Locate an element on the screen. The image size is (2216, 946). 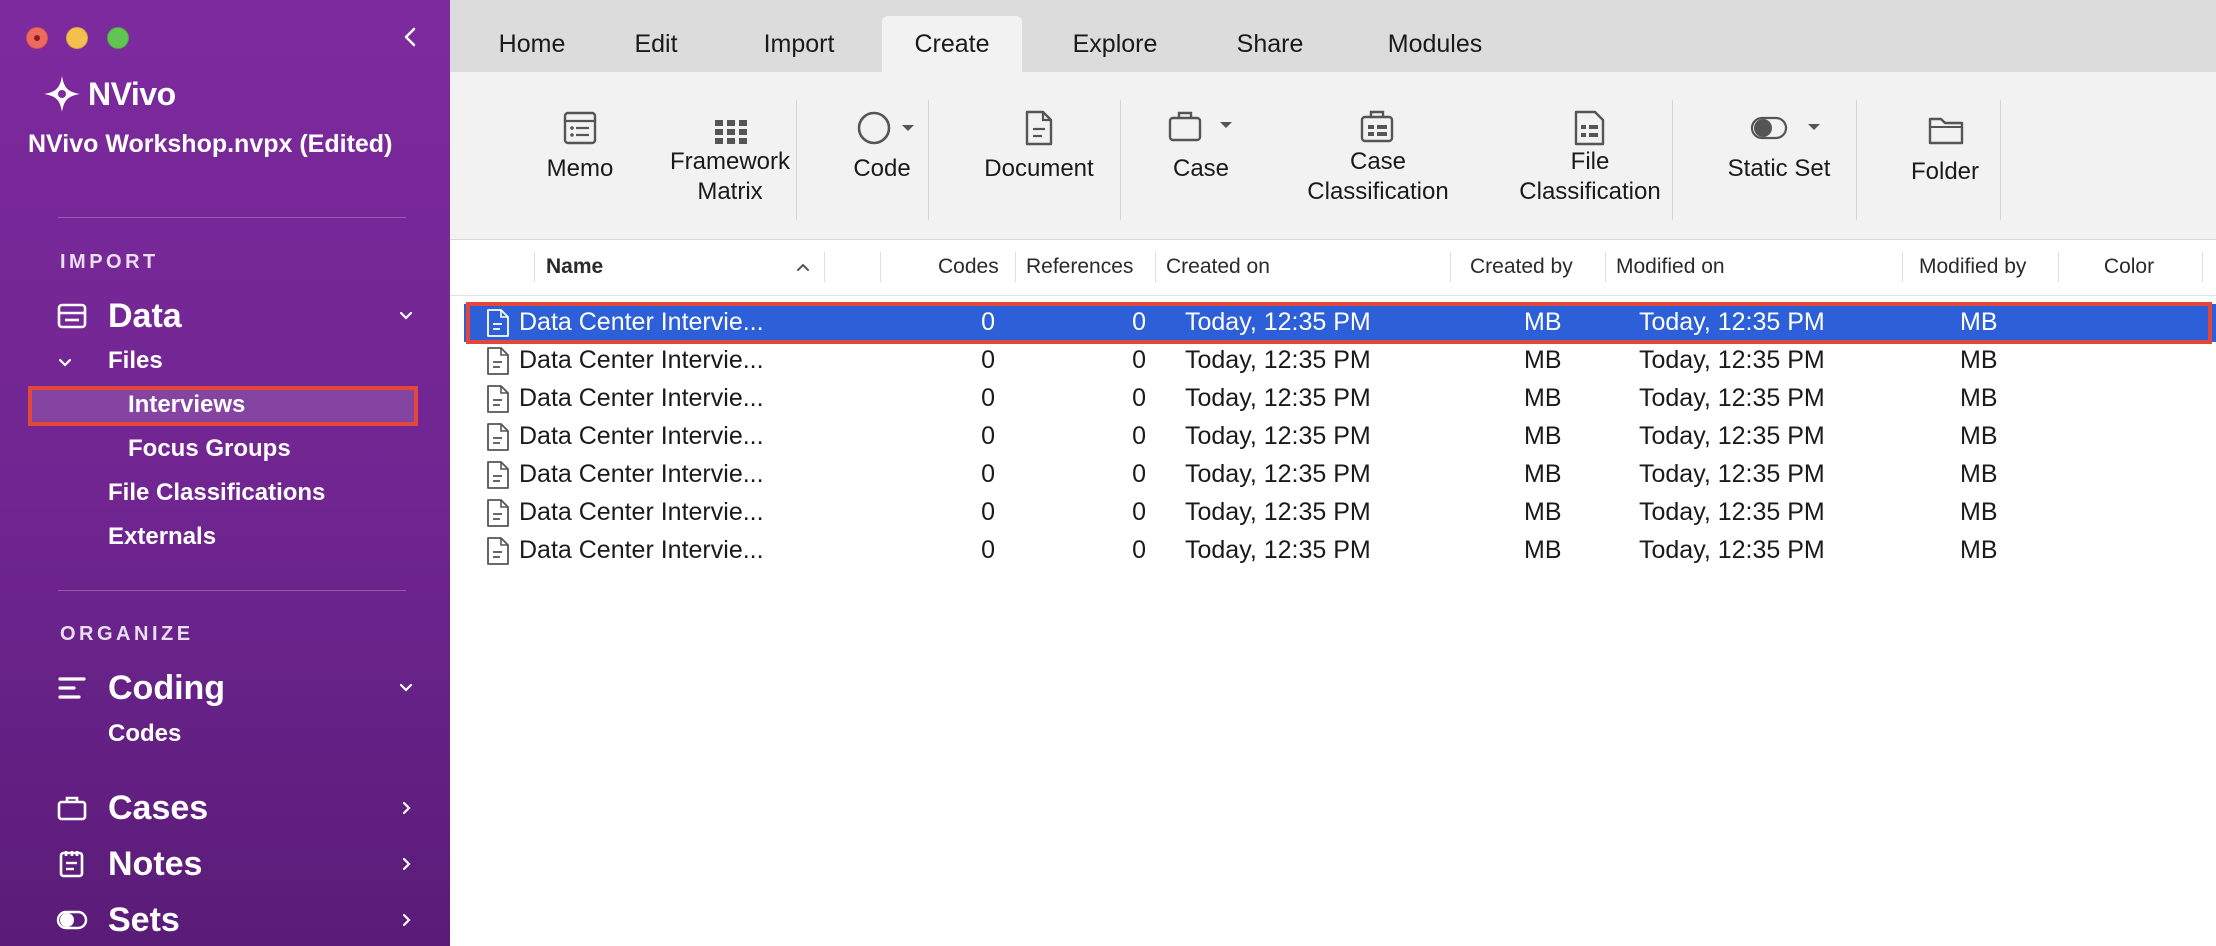
code-label: Code is located at coordinates (882, 168).